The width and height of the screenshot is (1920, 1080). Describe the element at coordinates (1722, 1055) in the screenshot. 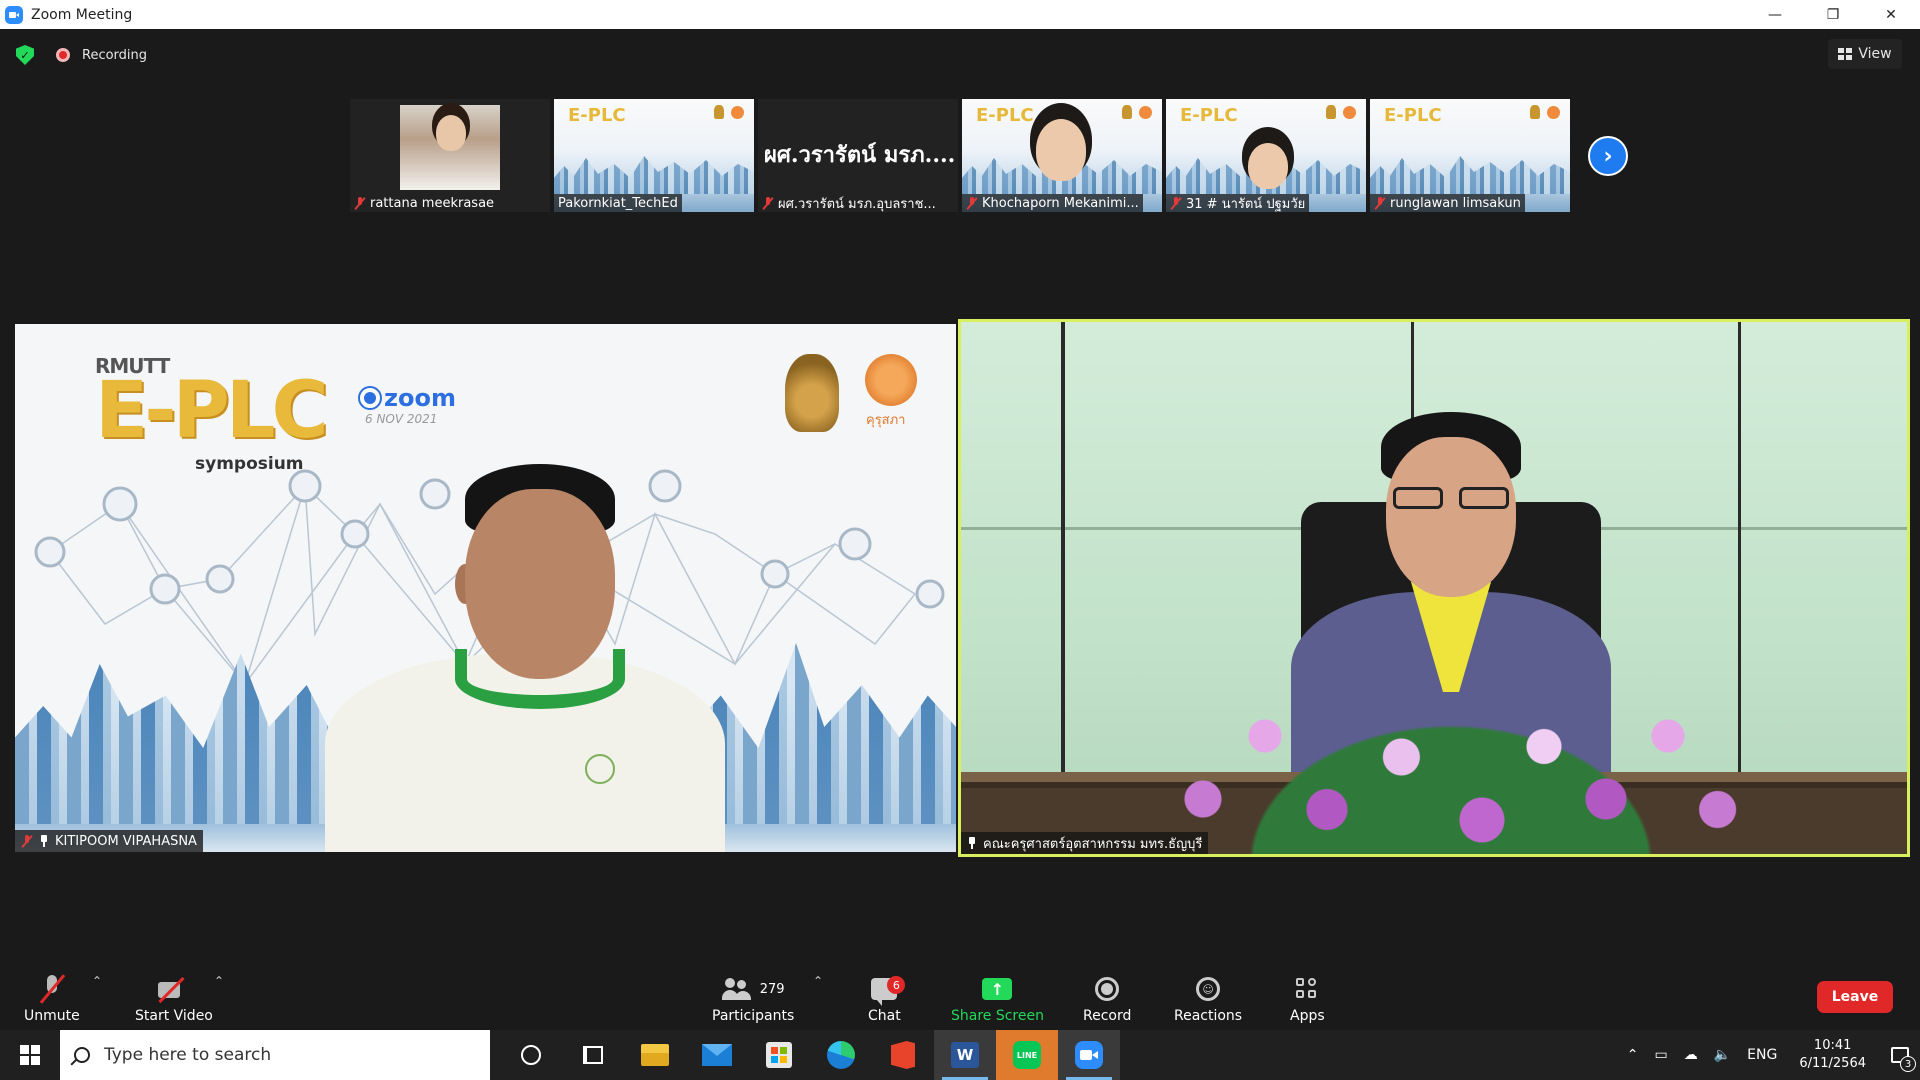

I see `volume-icon: 🔈` at that location.